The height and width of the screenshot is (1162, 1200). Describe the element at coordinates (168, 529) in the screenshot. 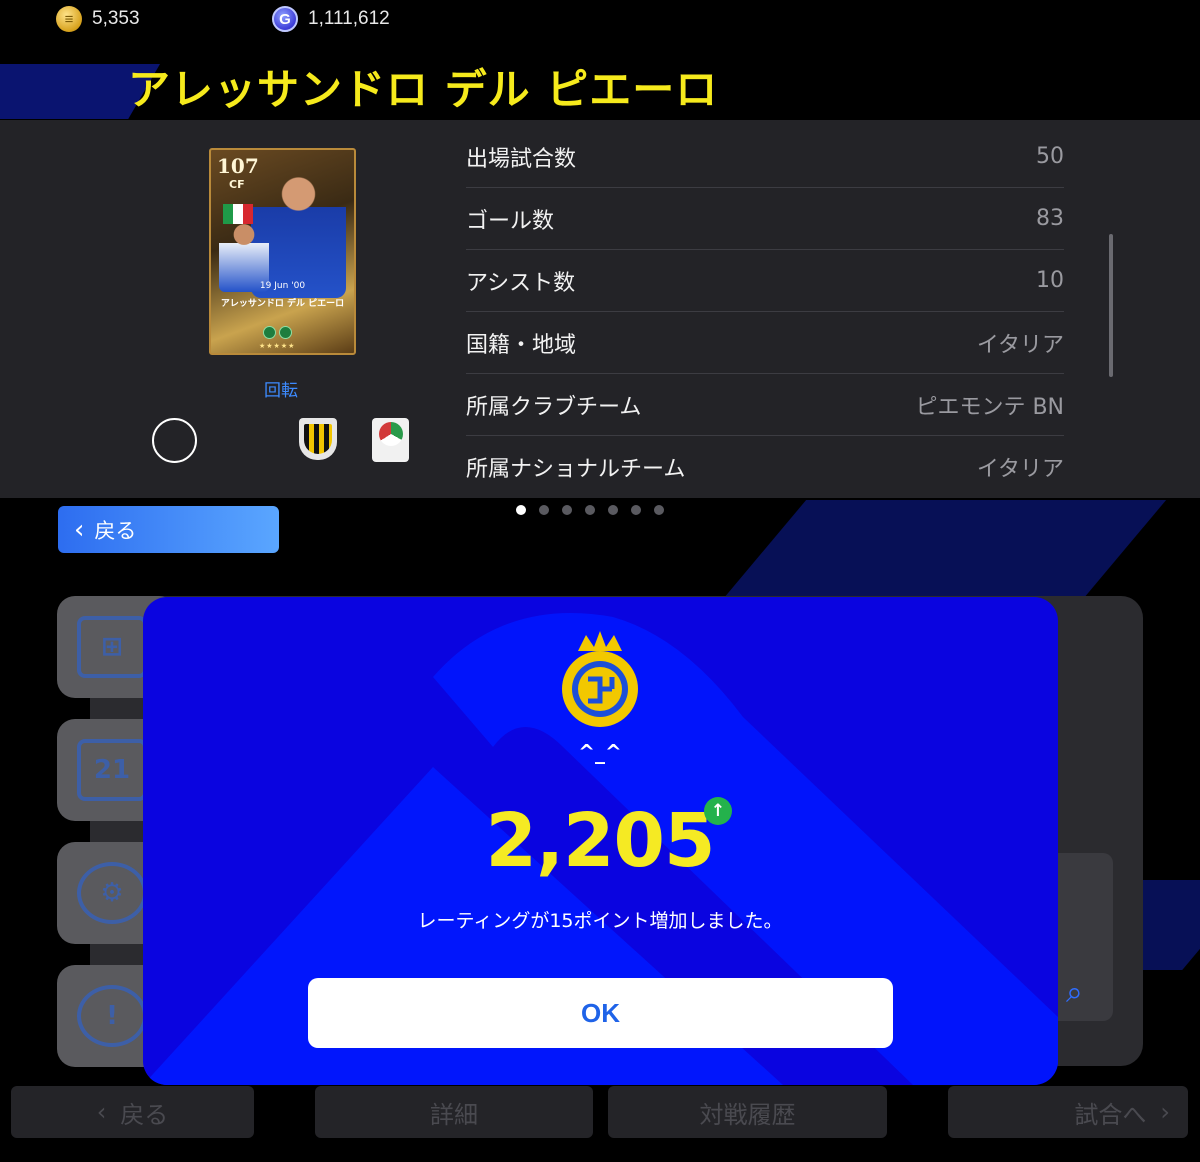

I see `back-button: ‹ 戻る` at that location.